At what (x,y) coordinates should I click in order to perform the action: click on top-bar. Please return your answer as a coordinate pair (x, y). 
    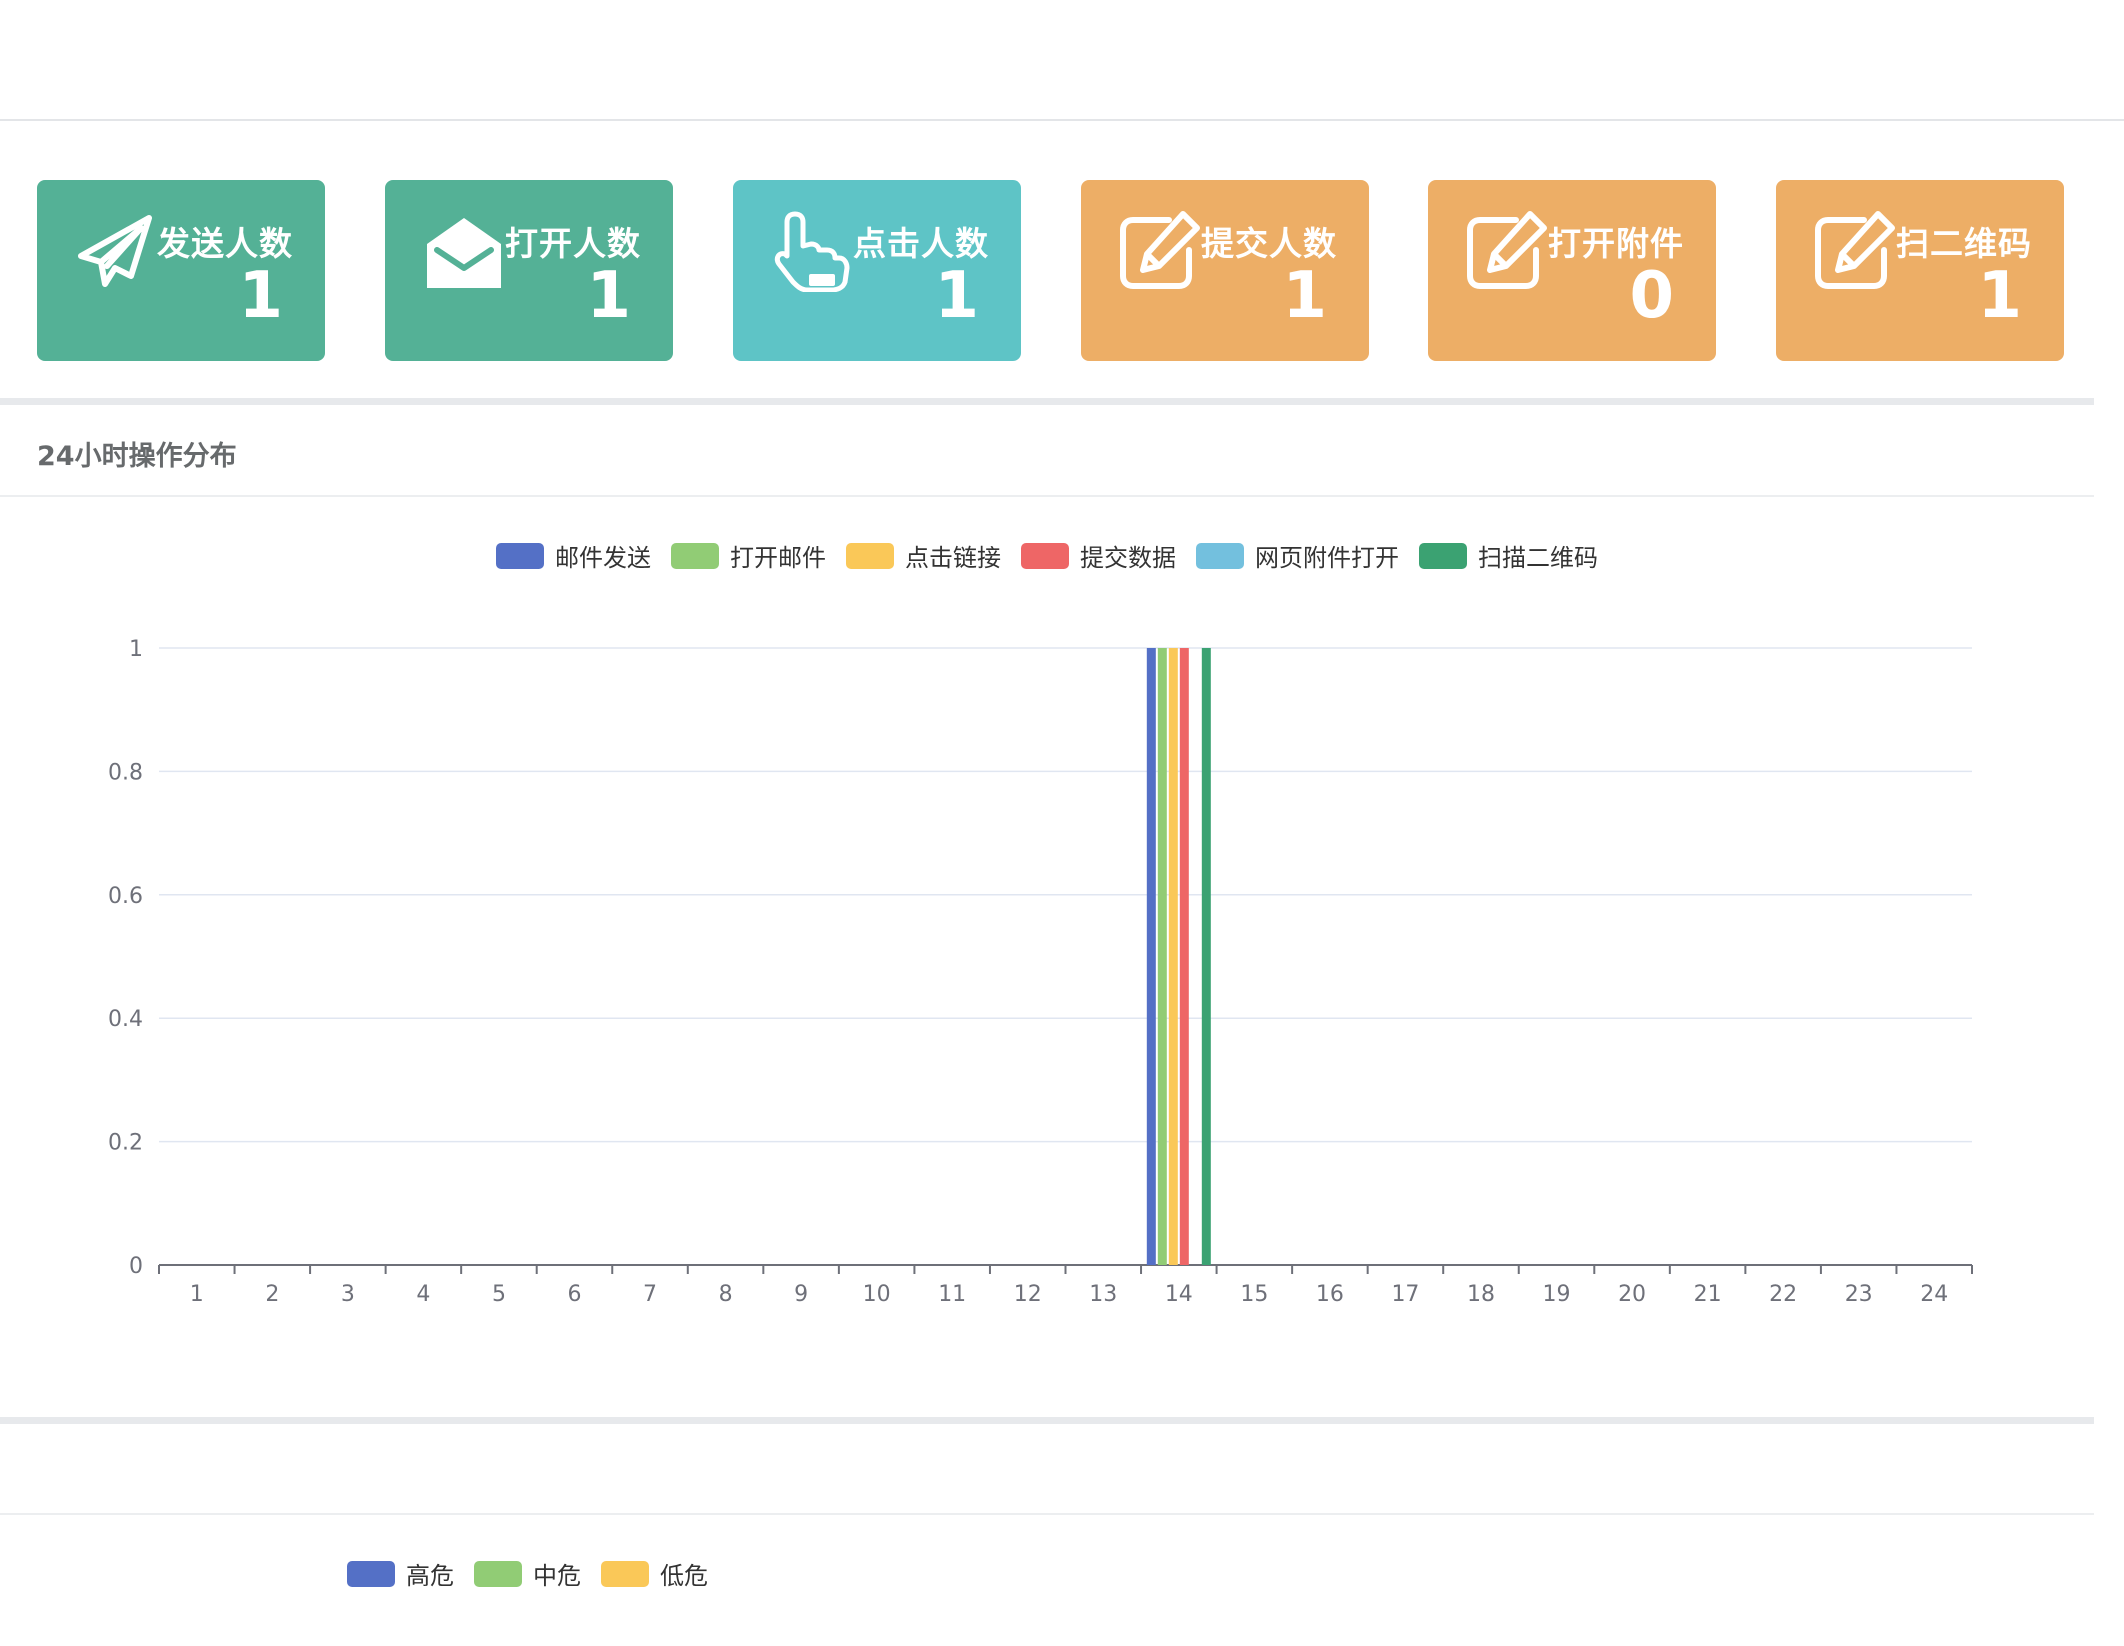
    Looking at the image, I should click on (1062, 60).